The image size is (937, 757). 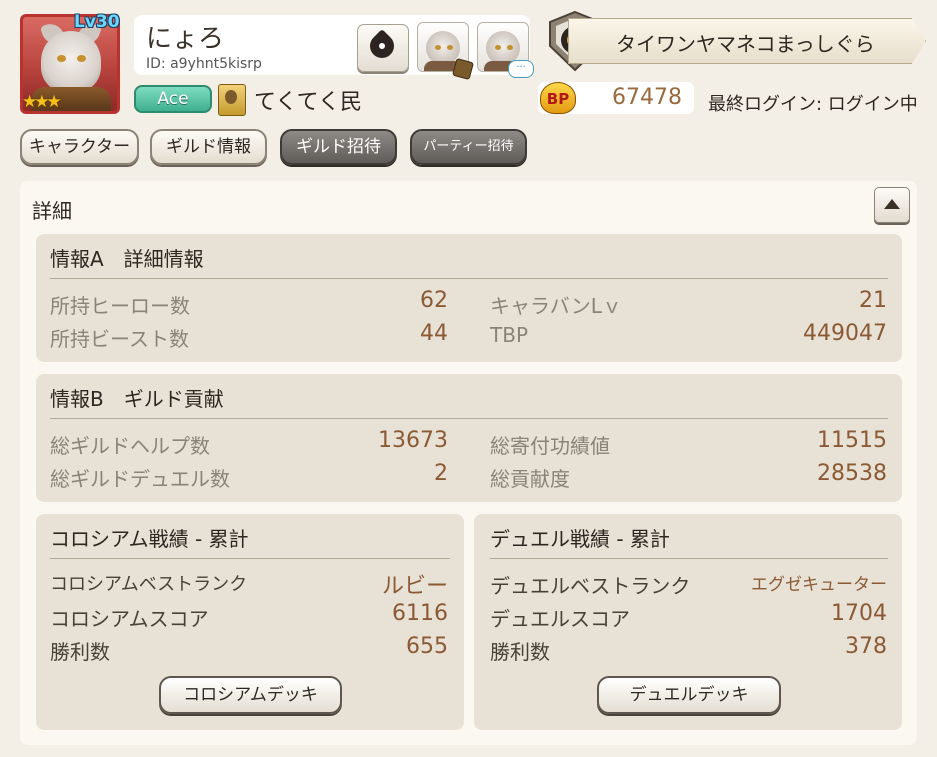 I want to click on stat-value: ルビー, so click(x=414, y=586).